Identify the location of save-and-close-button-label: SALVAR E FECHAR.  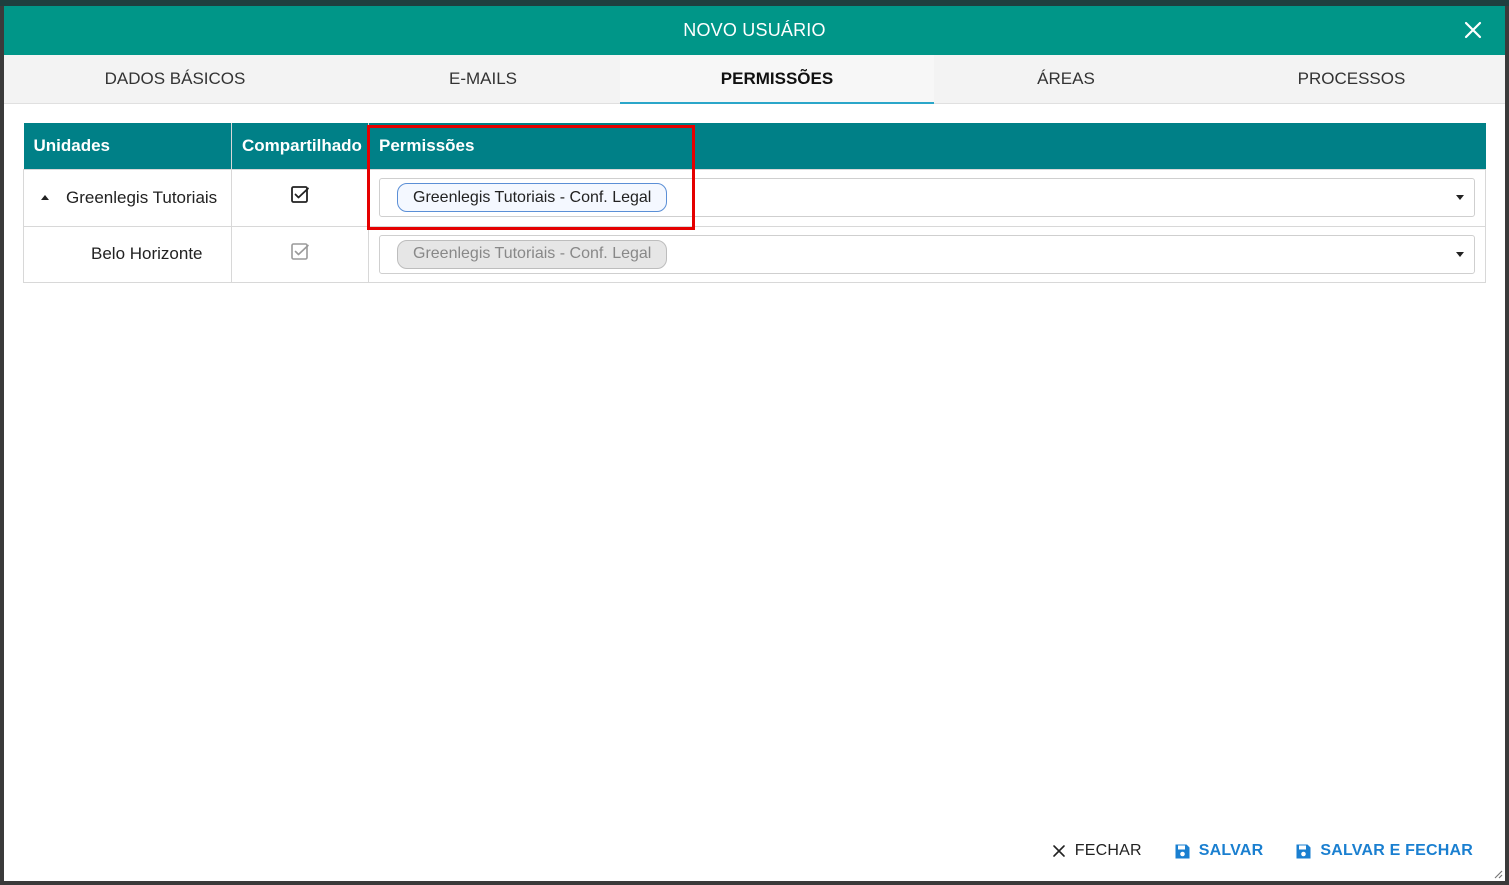
(1396, 850).